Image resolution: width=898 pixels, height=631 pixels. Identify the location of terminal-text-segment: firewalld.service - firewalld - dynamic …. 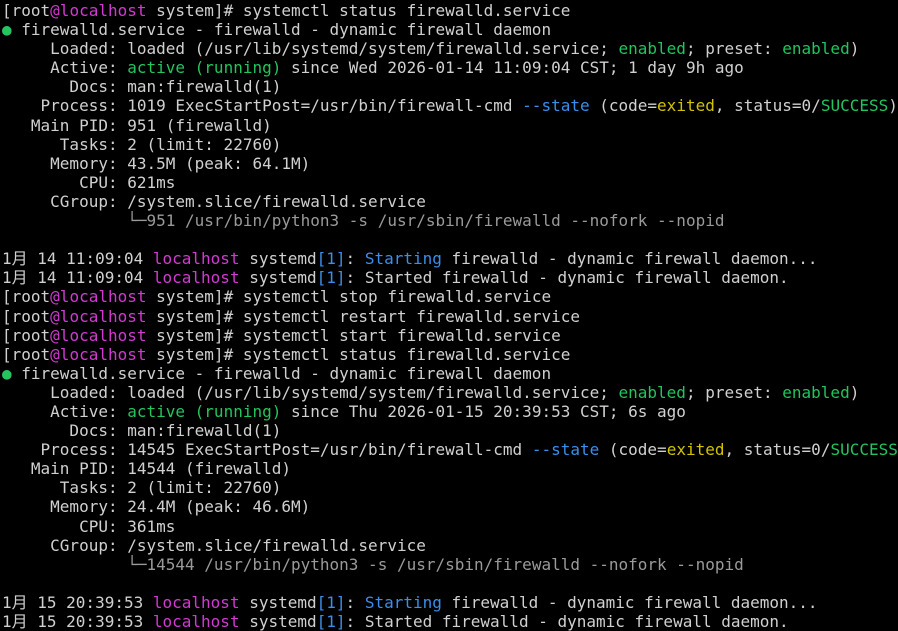
(286, 29).